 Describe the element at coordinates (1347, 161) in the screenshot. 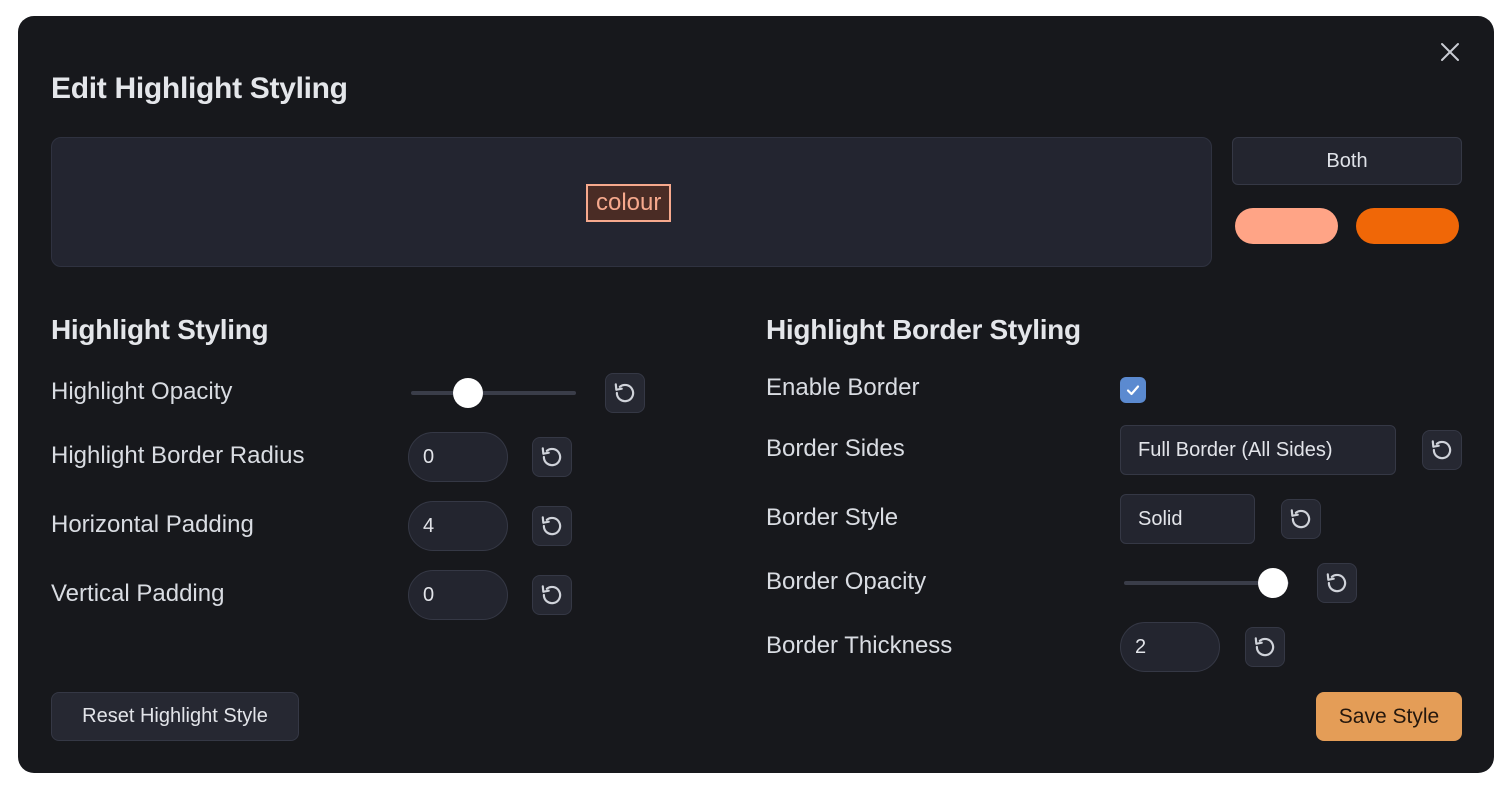

I see `mode-both-button: Both` at that location.